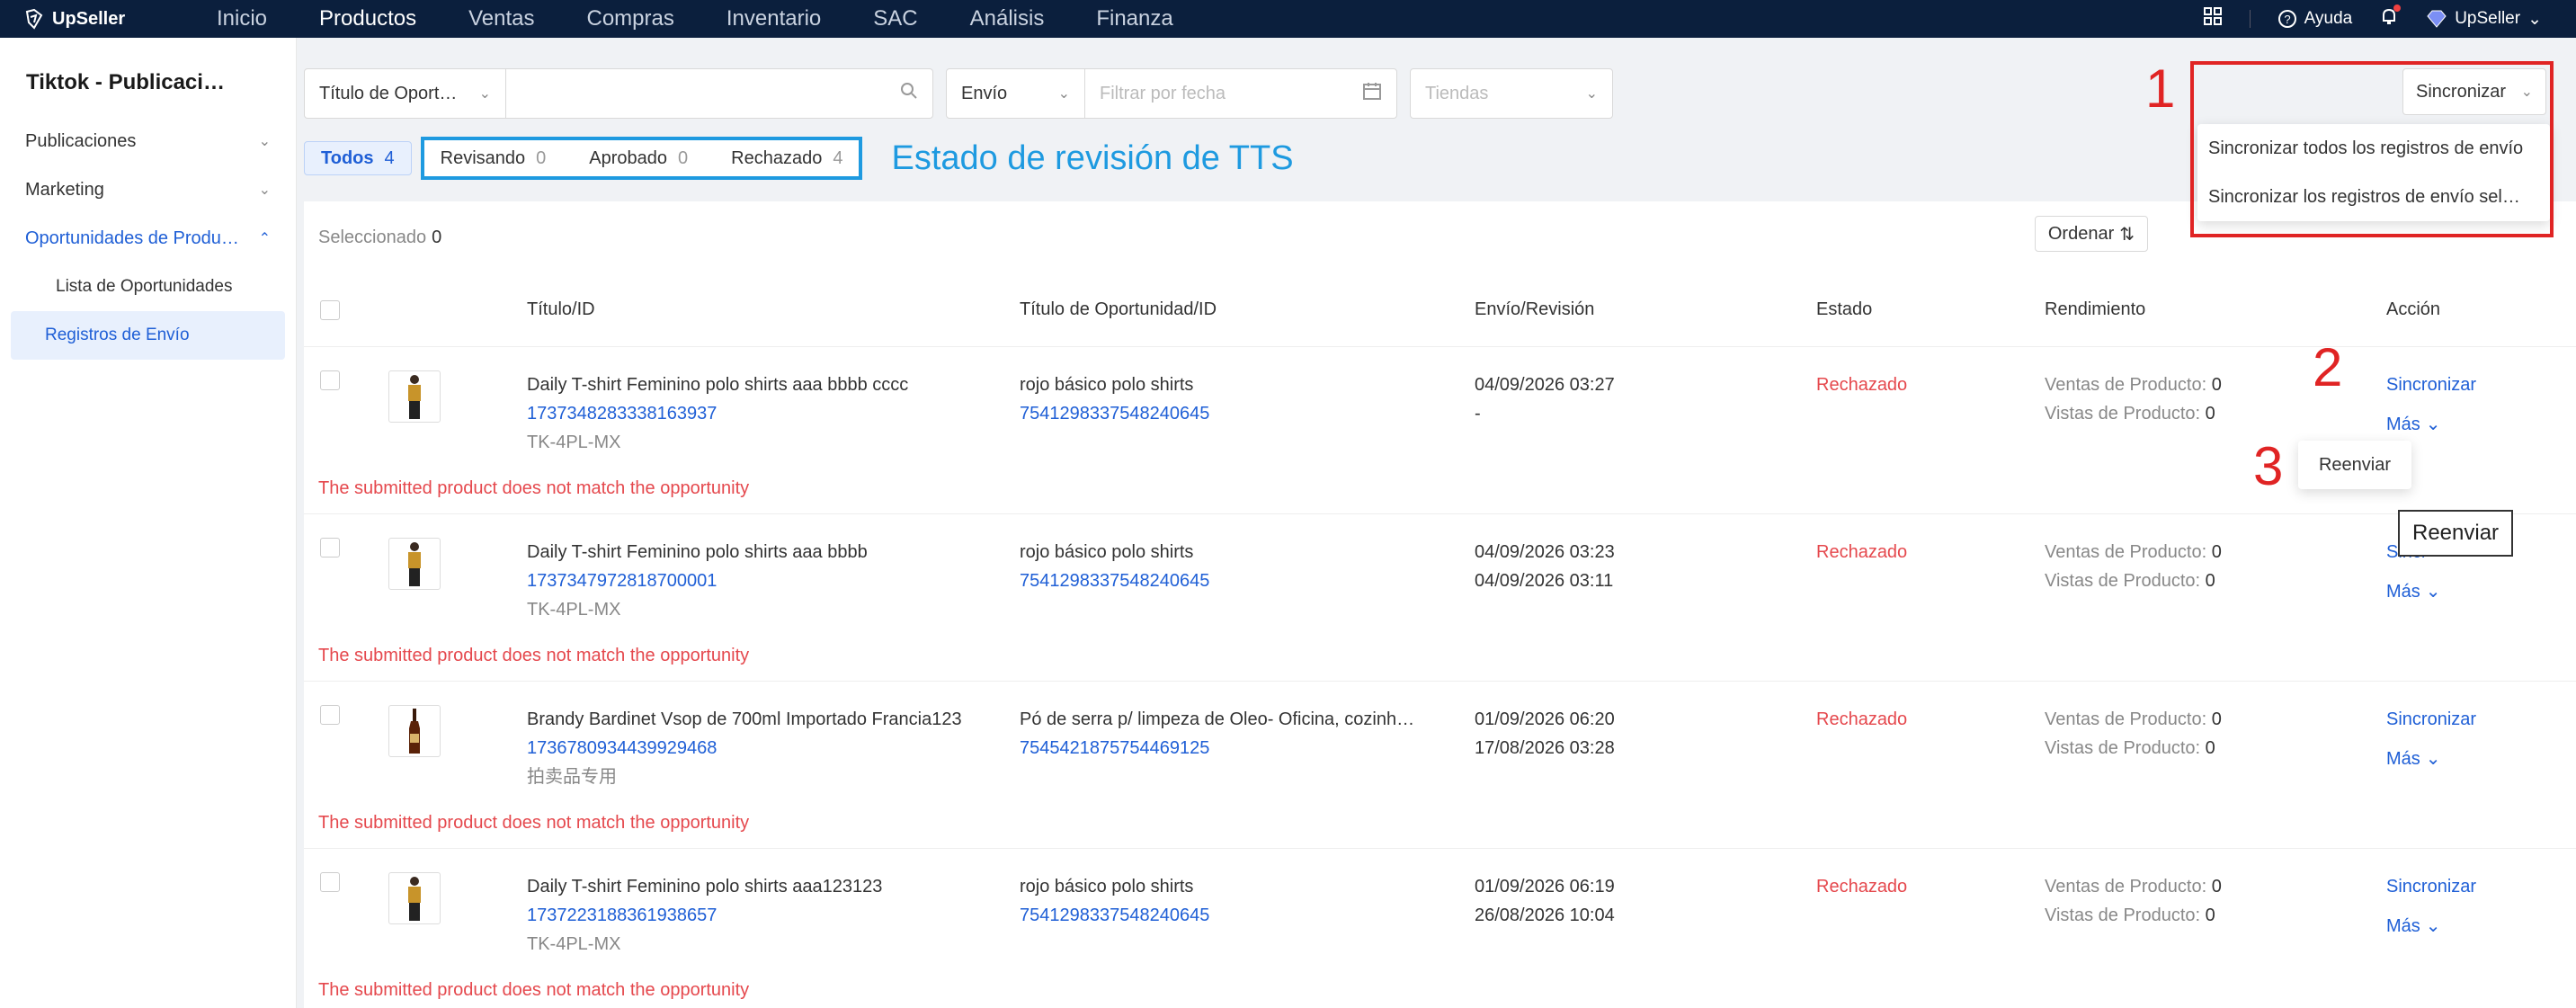  I want to click on ship-type-select: Envío ⌄, so click(1016, 94).